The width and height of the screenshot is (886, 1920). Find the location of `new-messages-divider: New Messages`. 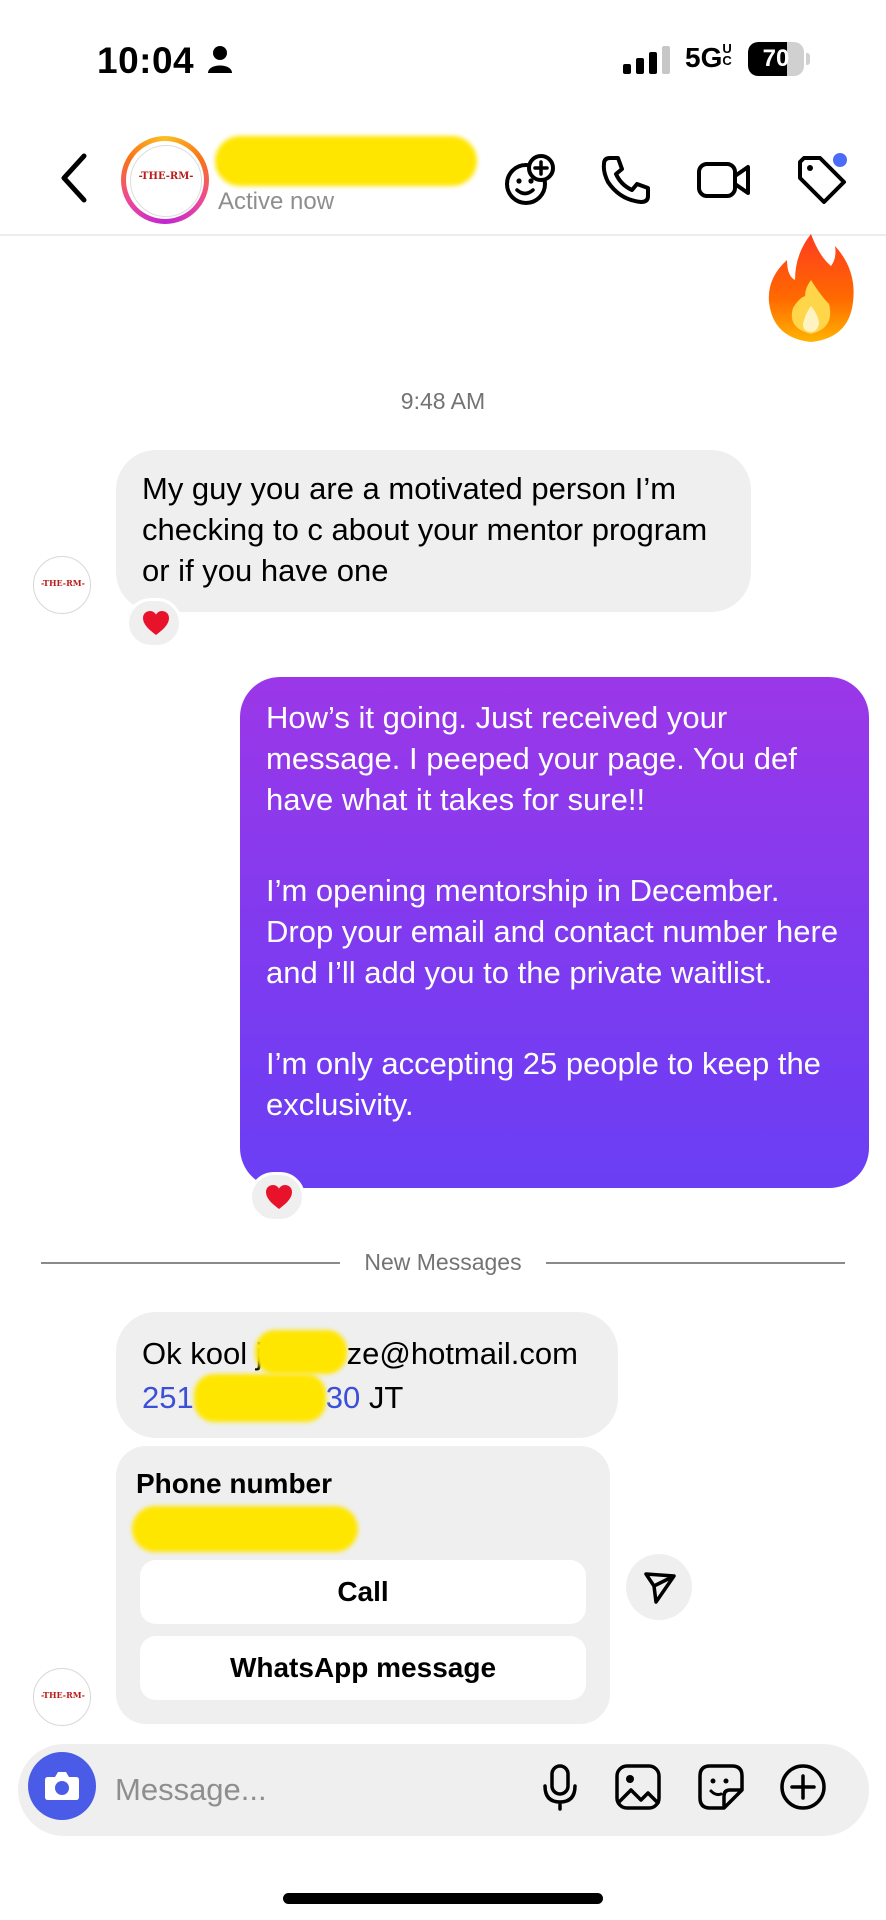

new-messages-divider: New Messages is located at coordinates (443, 1262).